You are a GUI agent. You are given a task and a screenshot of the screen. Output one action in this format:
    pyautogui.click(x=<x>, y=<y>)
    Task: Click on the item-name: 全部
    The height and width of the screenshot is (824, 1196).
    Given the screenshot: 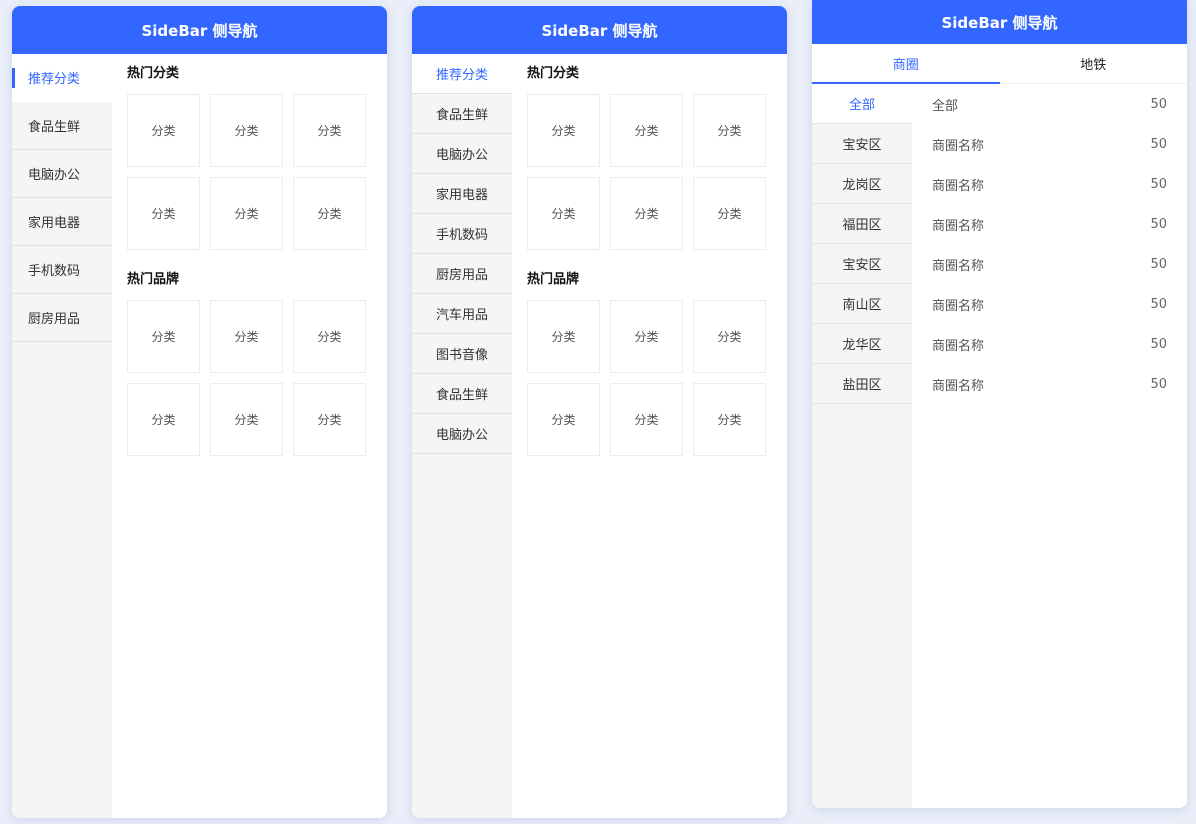 What is the action you would take?
    pyautogui.click(x=945, y=106)
    